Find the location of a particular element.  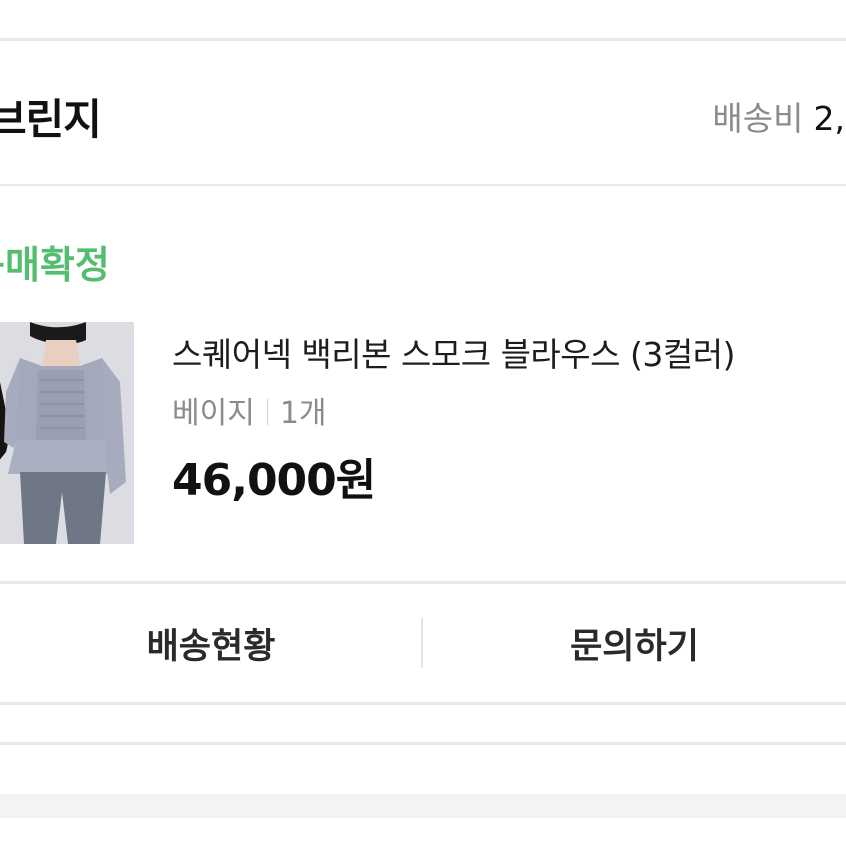

store-name: 브린지 is located at coordinates (51, 116).